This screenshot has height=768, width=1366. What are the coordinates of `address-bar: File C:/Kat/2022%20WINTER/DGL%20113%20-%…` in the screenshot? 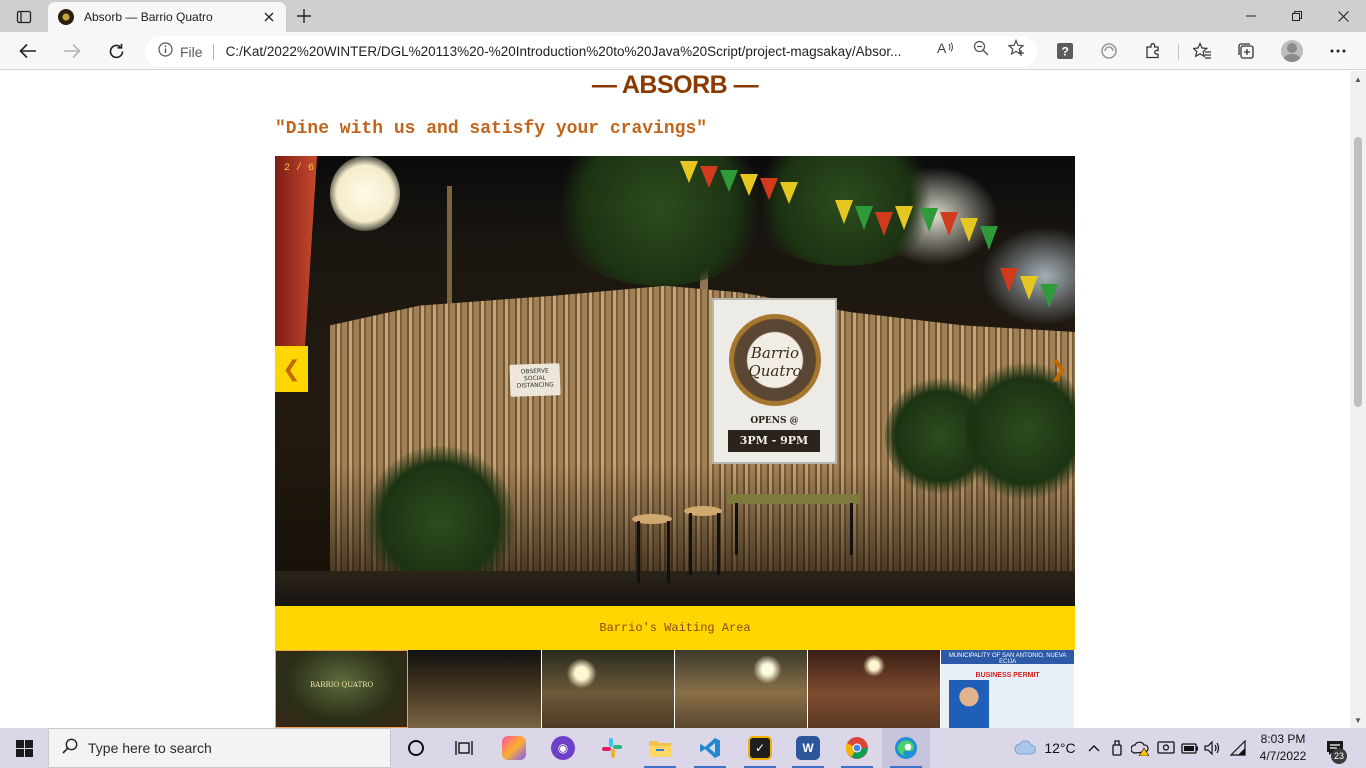 It's located at (591, 51).